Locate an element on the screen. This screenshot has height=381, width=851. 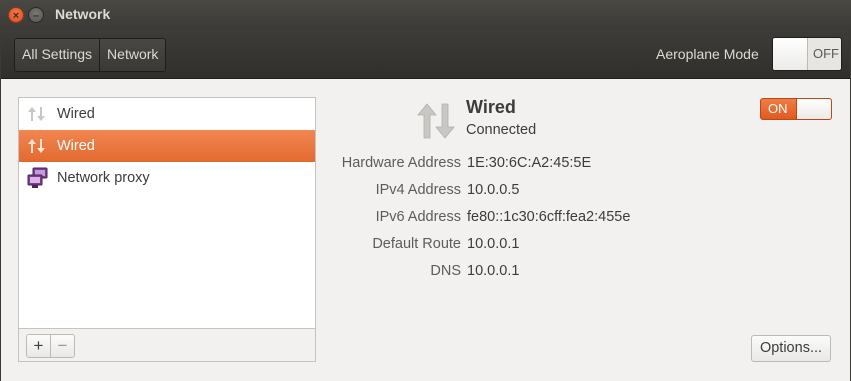
remove-connection-button: − is located at coordinates (62, 346).